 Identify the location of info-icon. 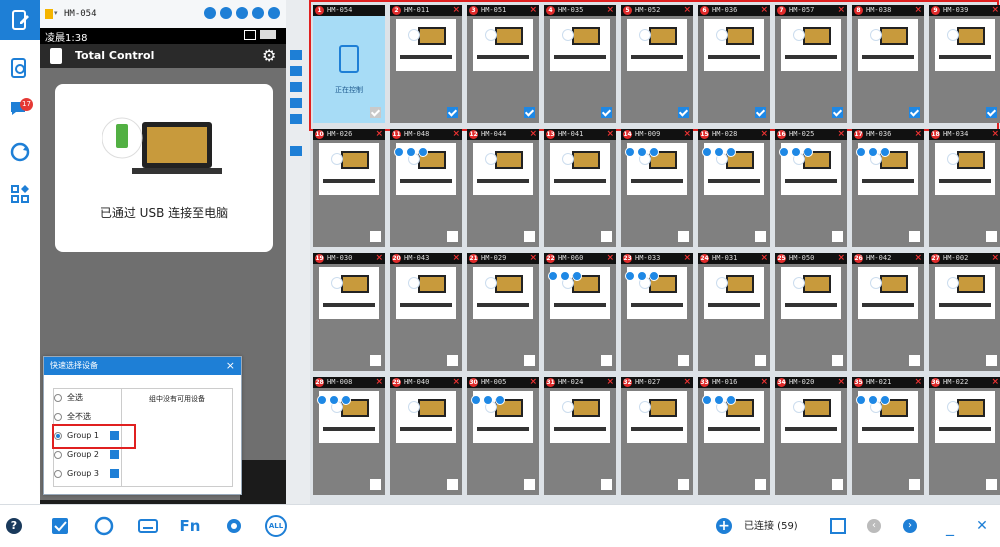
(242, 13).